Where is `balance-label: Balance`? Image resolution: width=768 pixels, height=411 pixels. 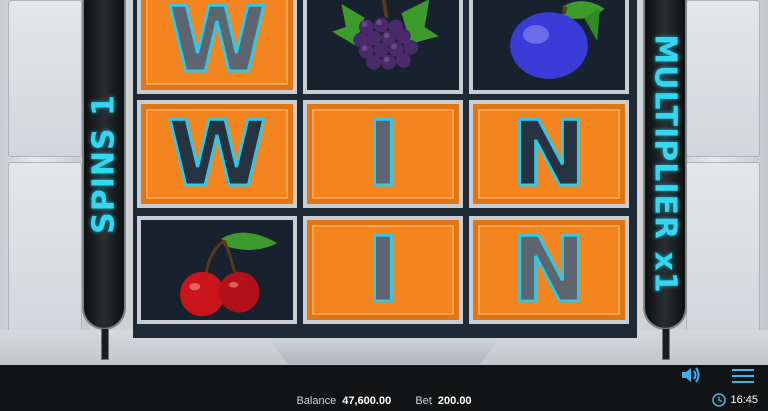
balance-label: Balance is located at coordinates (316, 401).